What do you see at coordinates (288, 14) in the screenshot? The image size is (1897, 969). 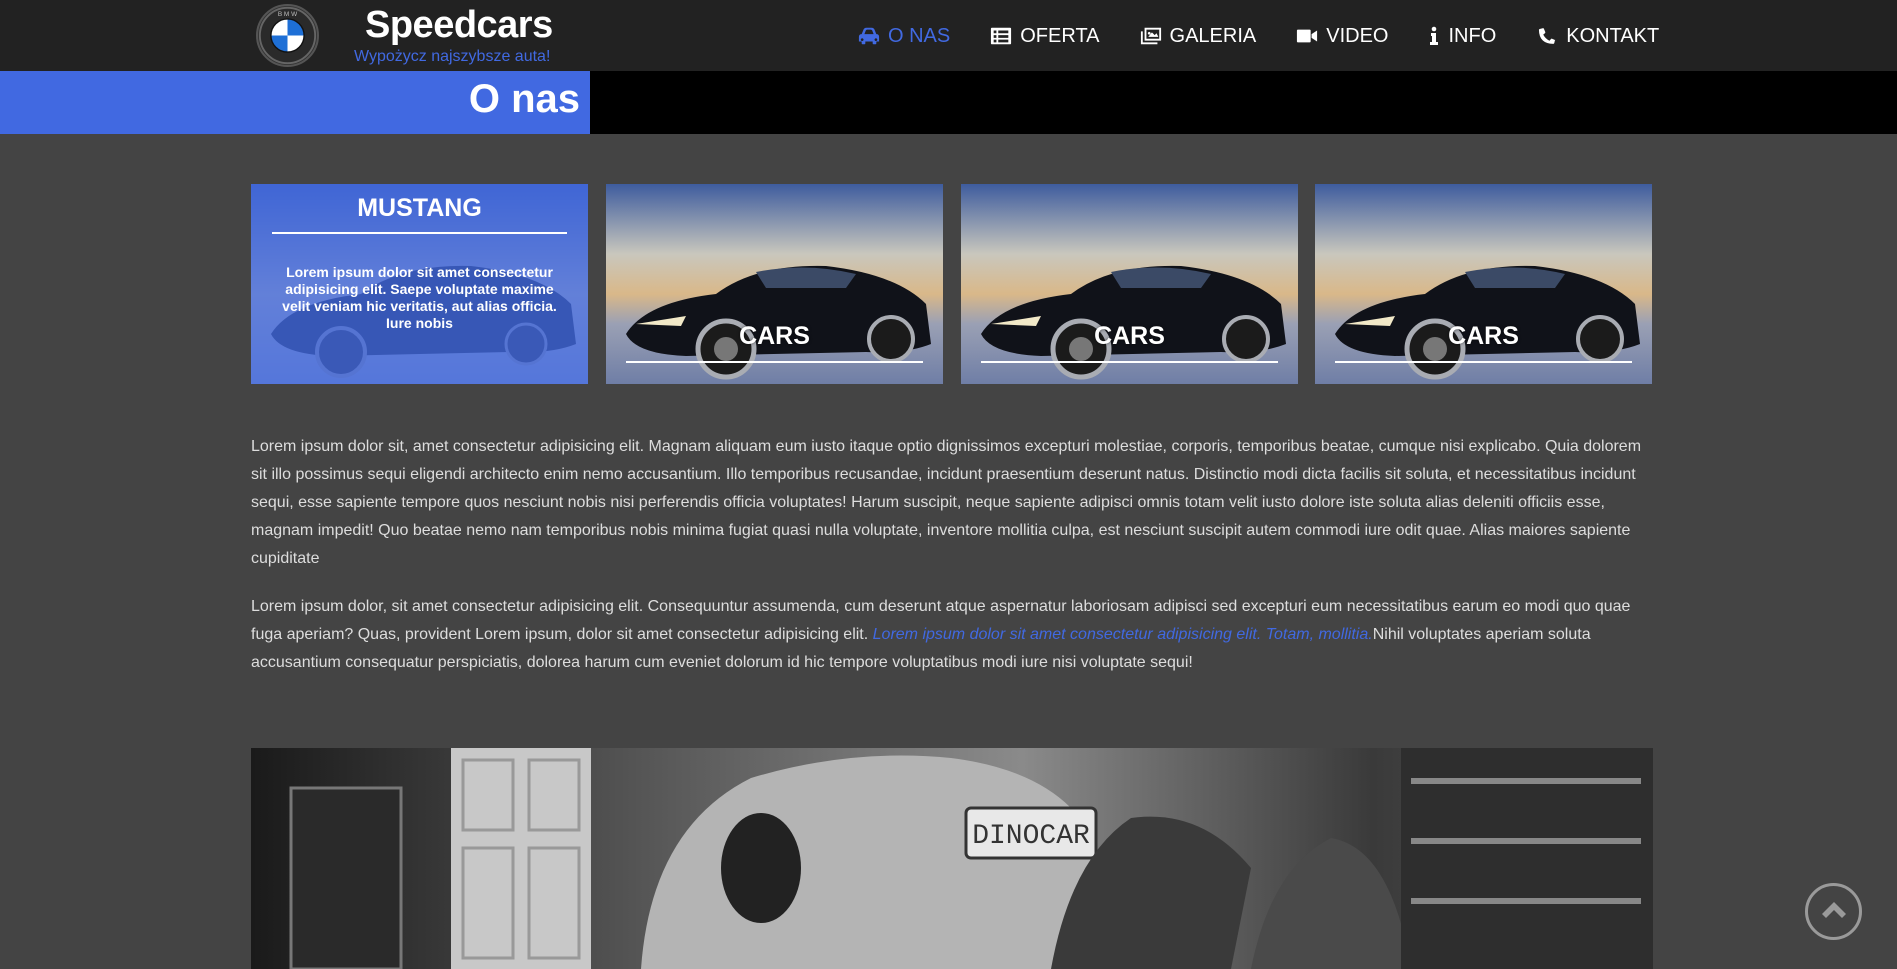 I see `svg-text: B M W` at bounding box center [288, 14].